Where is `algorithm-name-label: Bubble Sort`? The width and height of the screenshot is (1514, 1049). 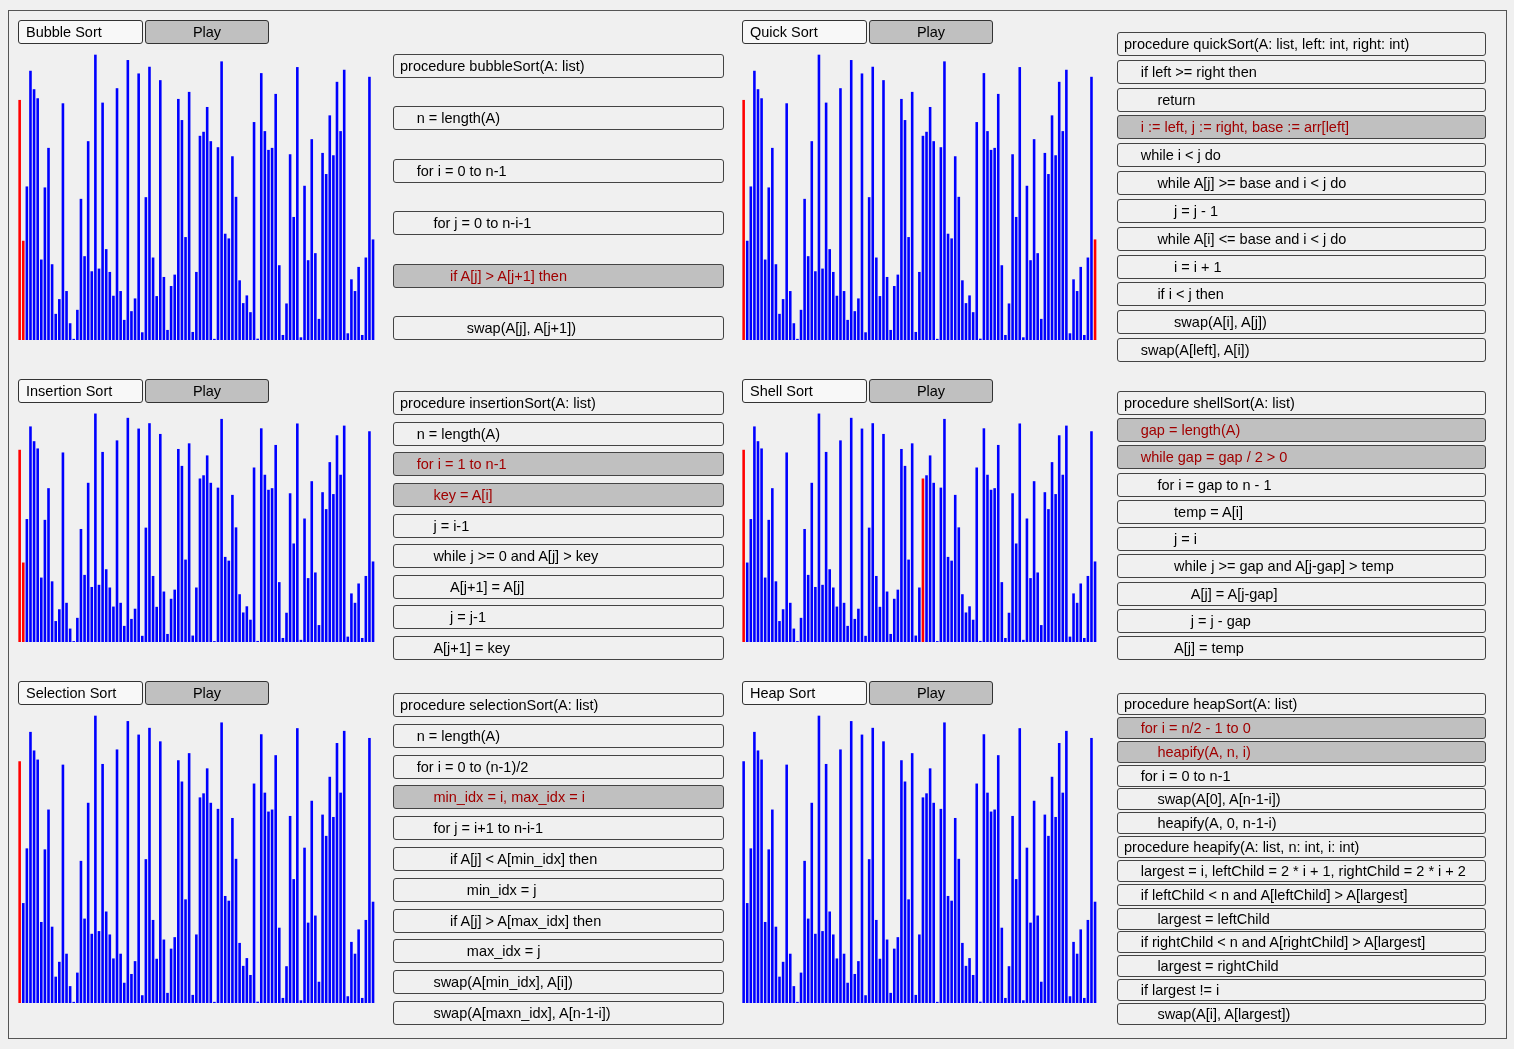
algorithm-name-label: Bubble Sort is located at coordinates (80, 32).